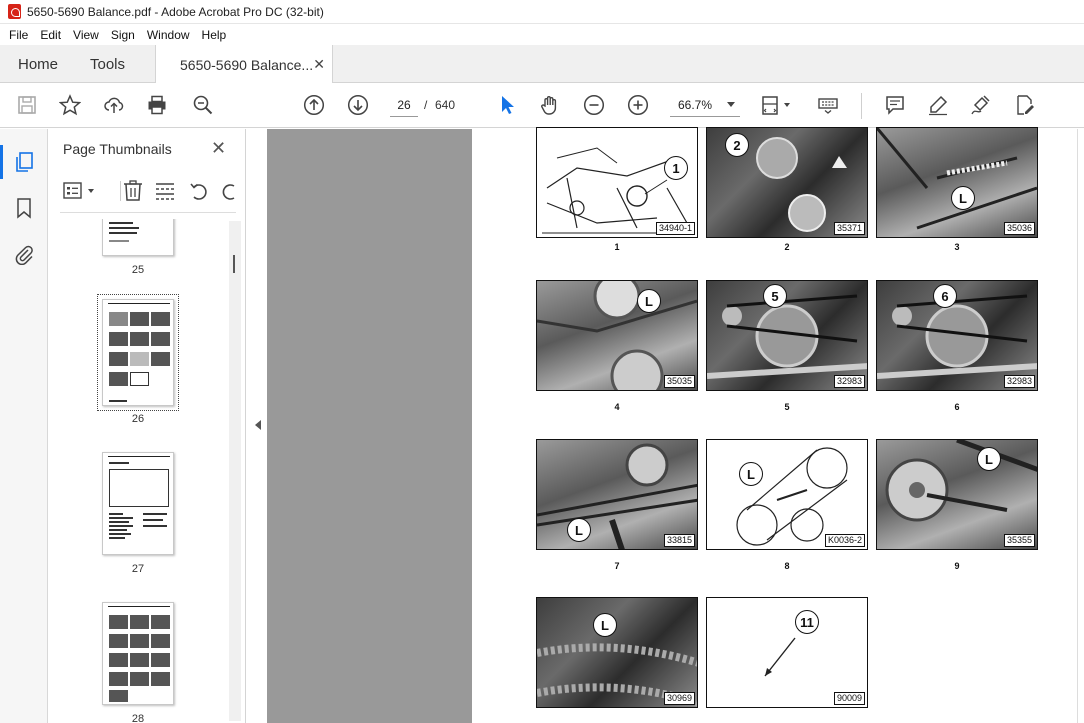 The image size is (1084, 723). Describe the element at coordinates (203, 105) in the screenshot. I see `zoom-search-icon` at that location.